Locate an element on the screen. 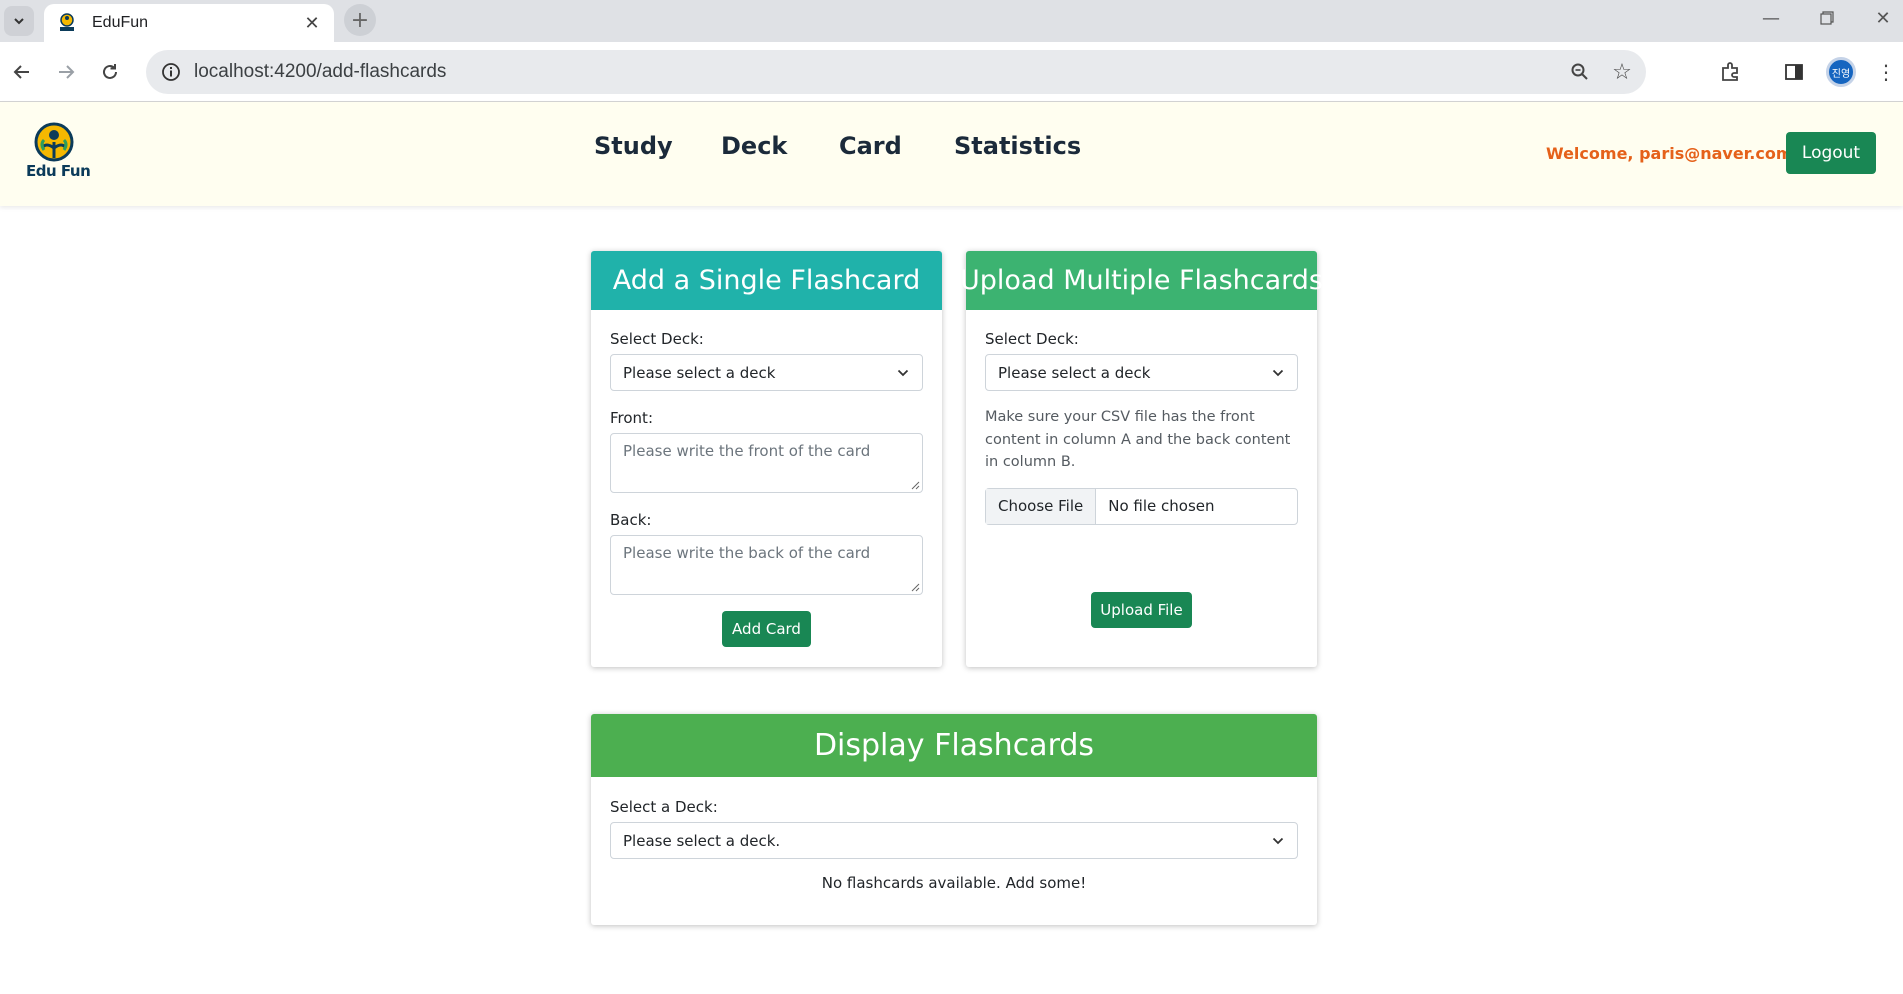 This screenshot has width=1903, height=994. nav-deck: Deck is located at coordinates (754, 146).